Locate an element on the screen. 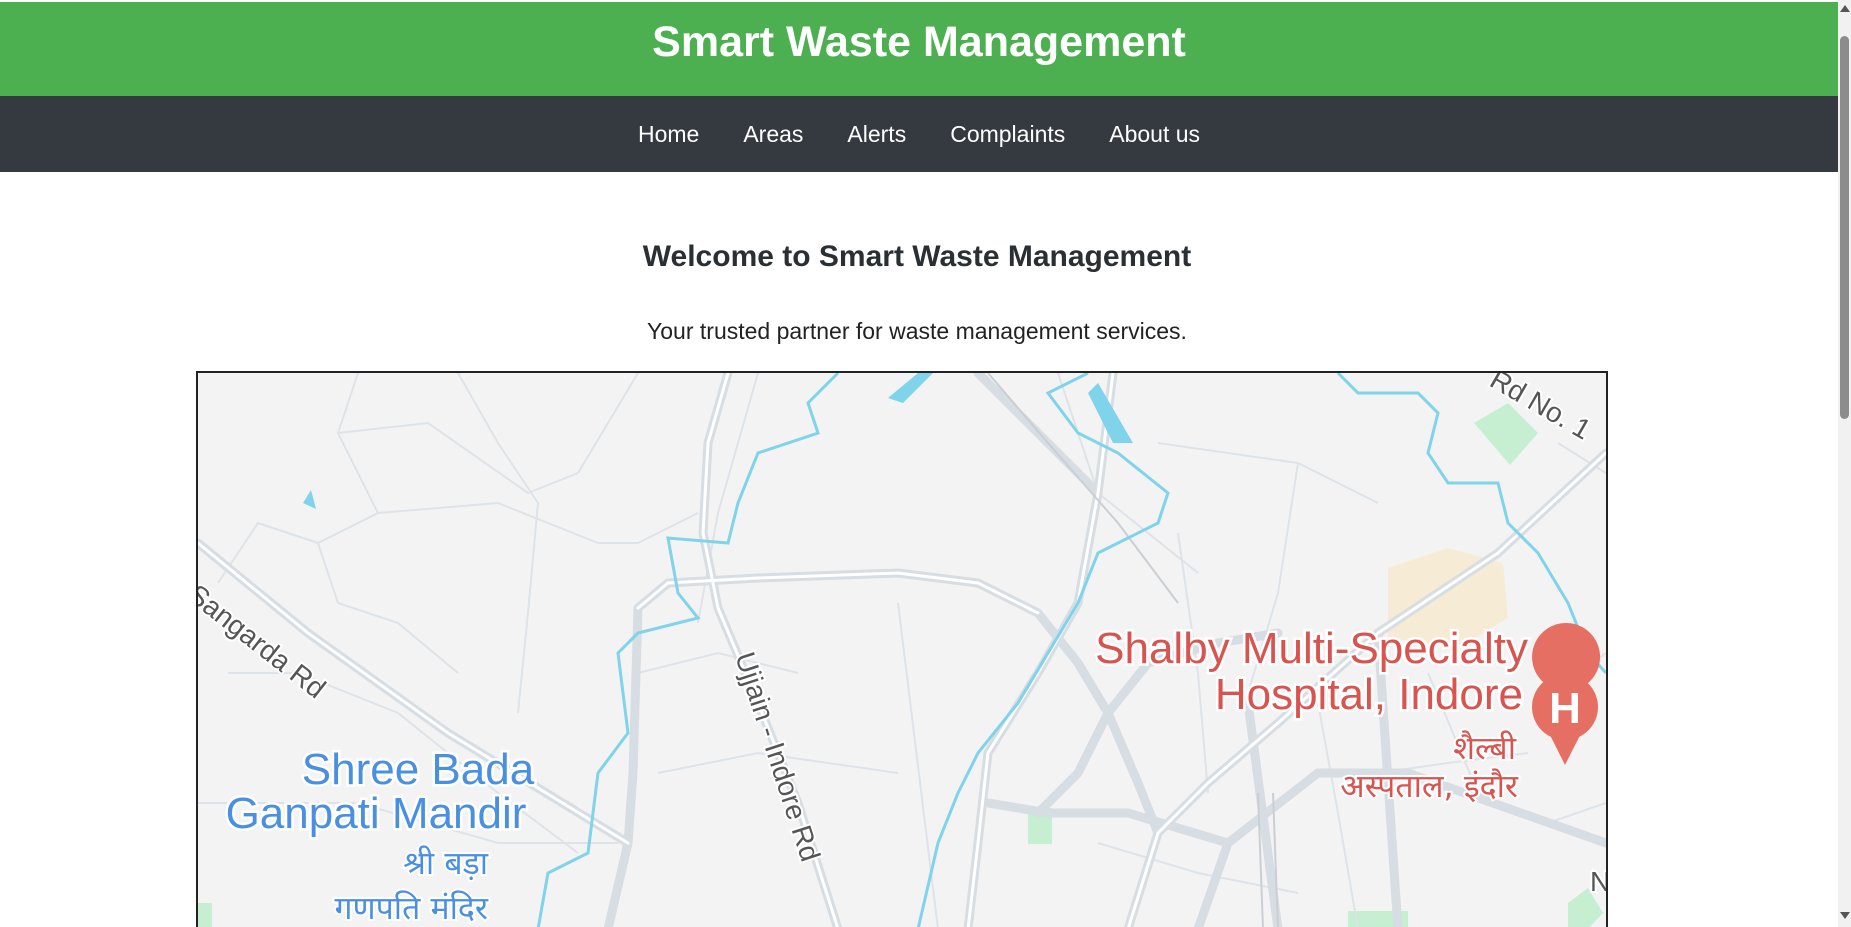 The image size is (1851, 927). nav-complaints: Complaints is located at coordinates (1007, 134).